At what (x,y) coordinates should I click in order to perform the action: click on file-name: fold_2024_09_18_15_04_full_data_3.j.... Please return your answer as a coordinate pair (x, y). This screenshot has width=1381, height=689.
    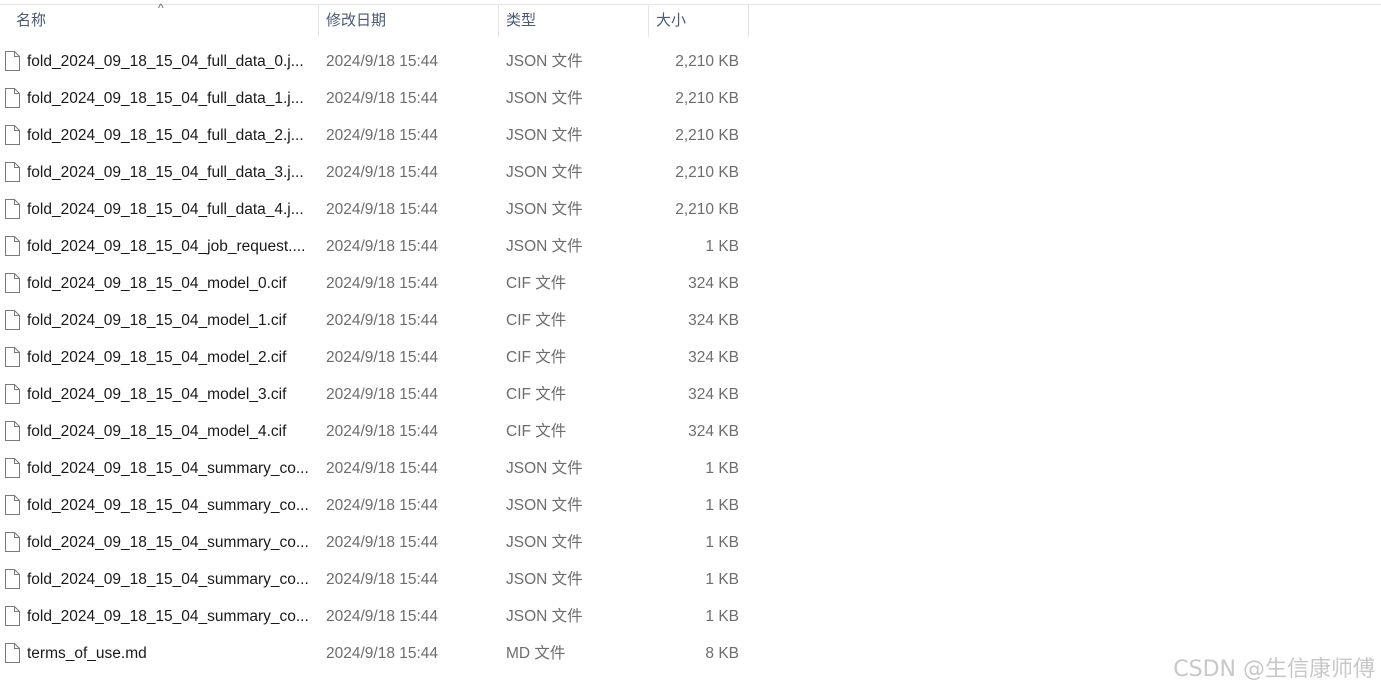
    Looking at the image, I should click on (165, 172).